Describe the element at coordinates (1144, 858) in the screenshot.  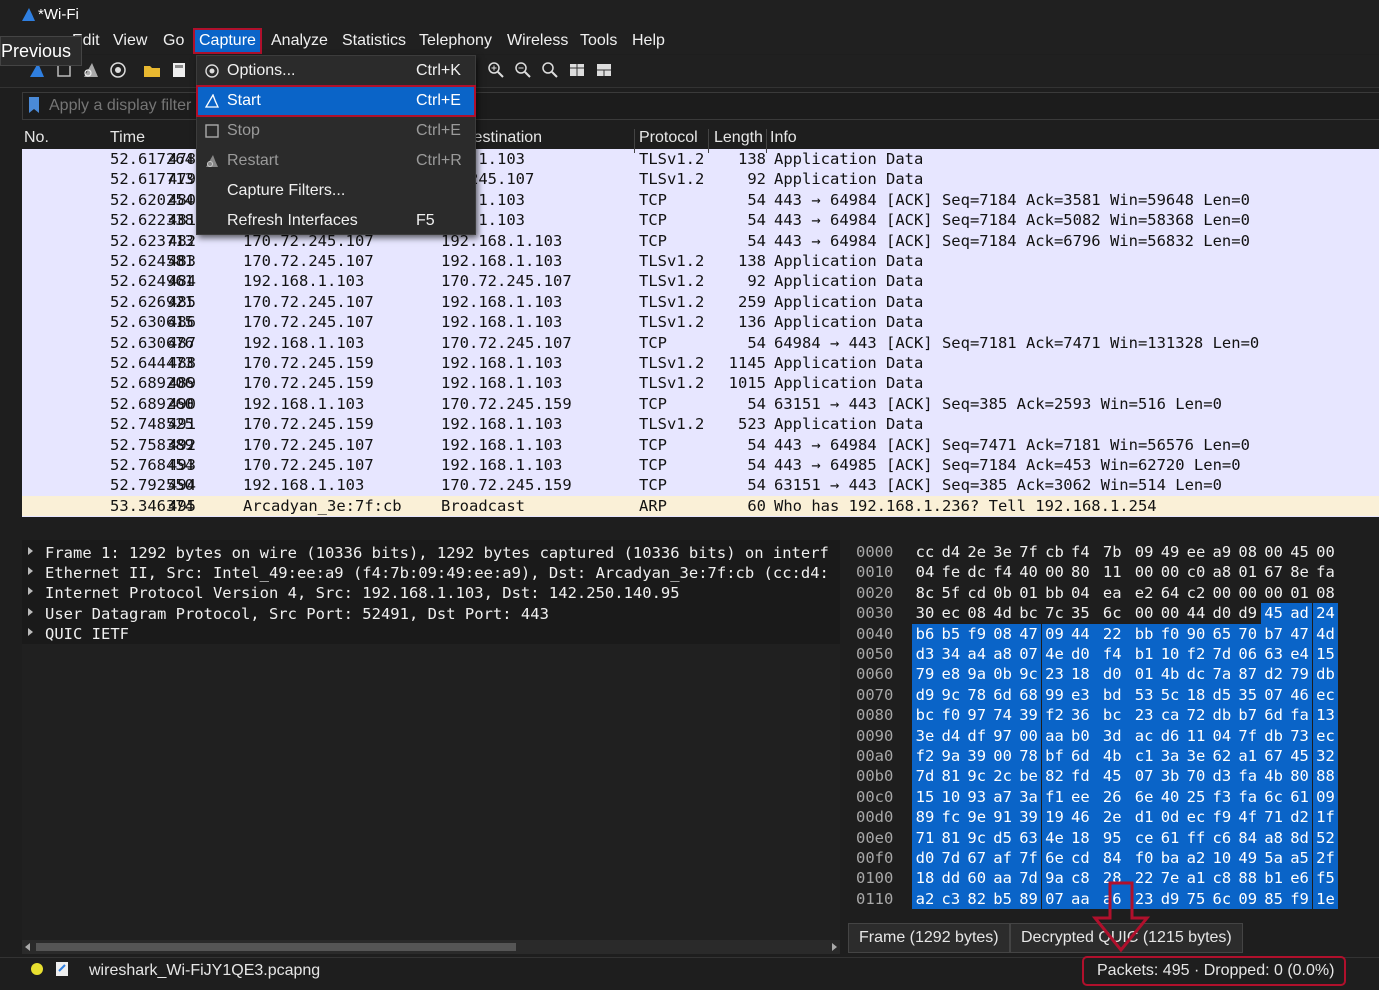
I see `hex-byte: f0` at that location.